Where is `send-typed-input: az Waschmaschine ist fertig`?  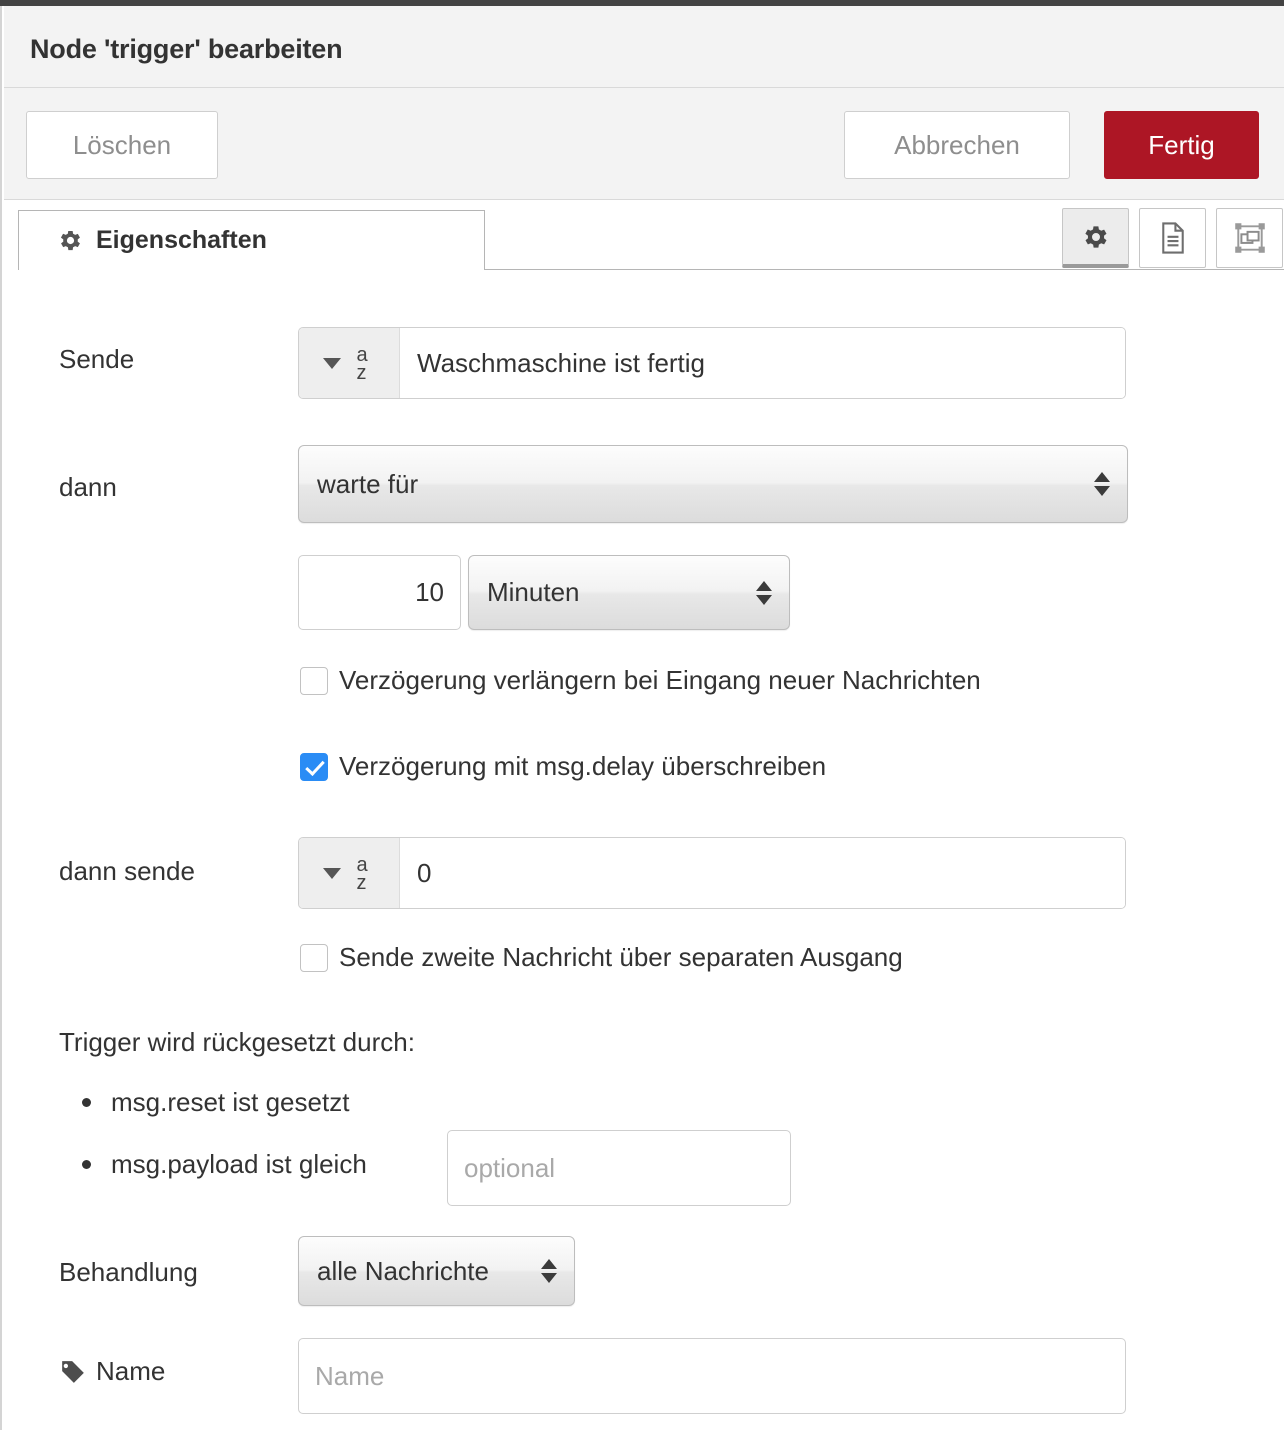
send-typed-input: az Waschmaschine ist fertig is located at coordinates (712, 363).